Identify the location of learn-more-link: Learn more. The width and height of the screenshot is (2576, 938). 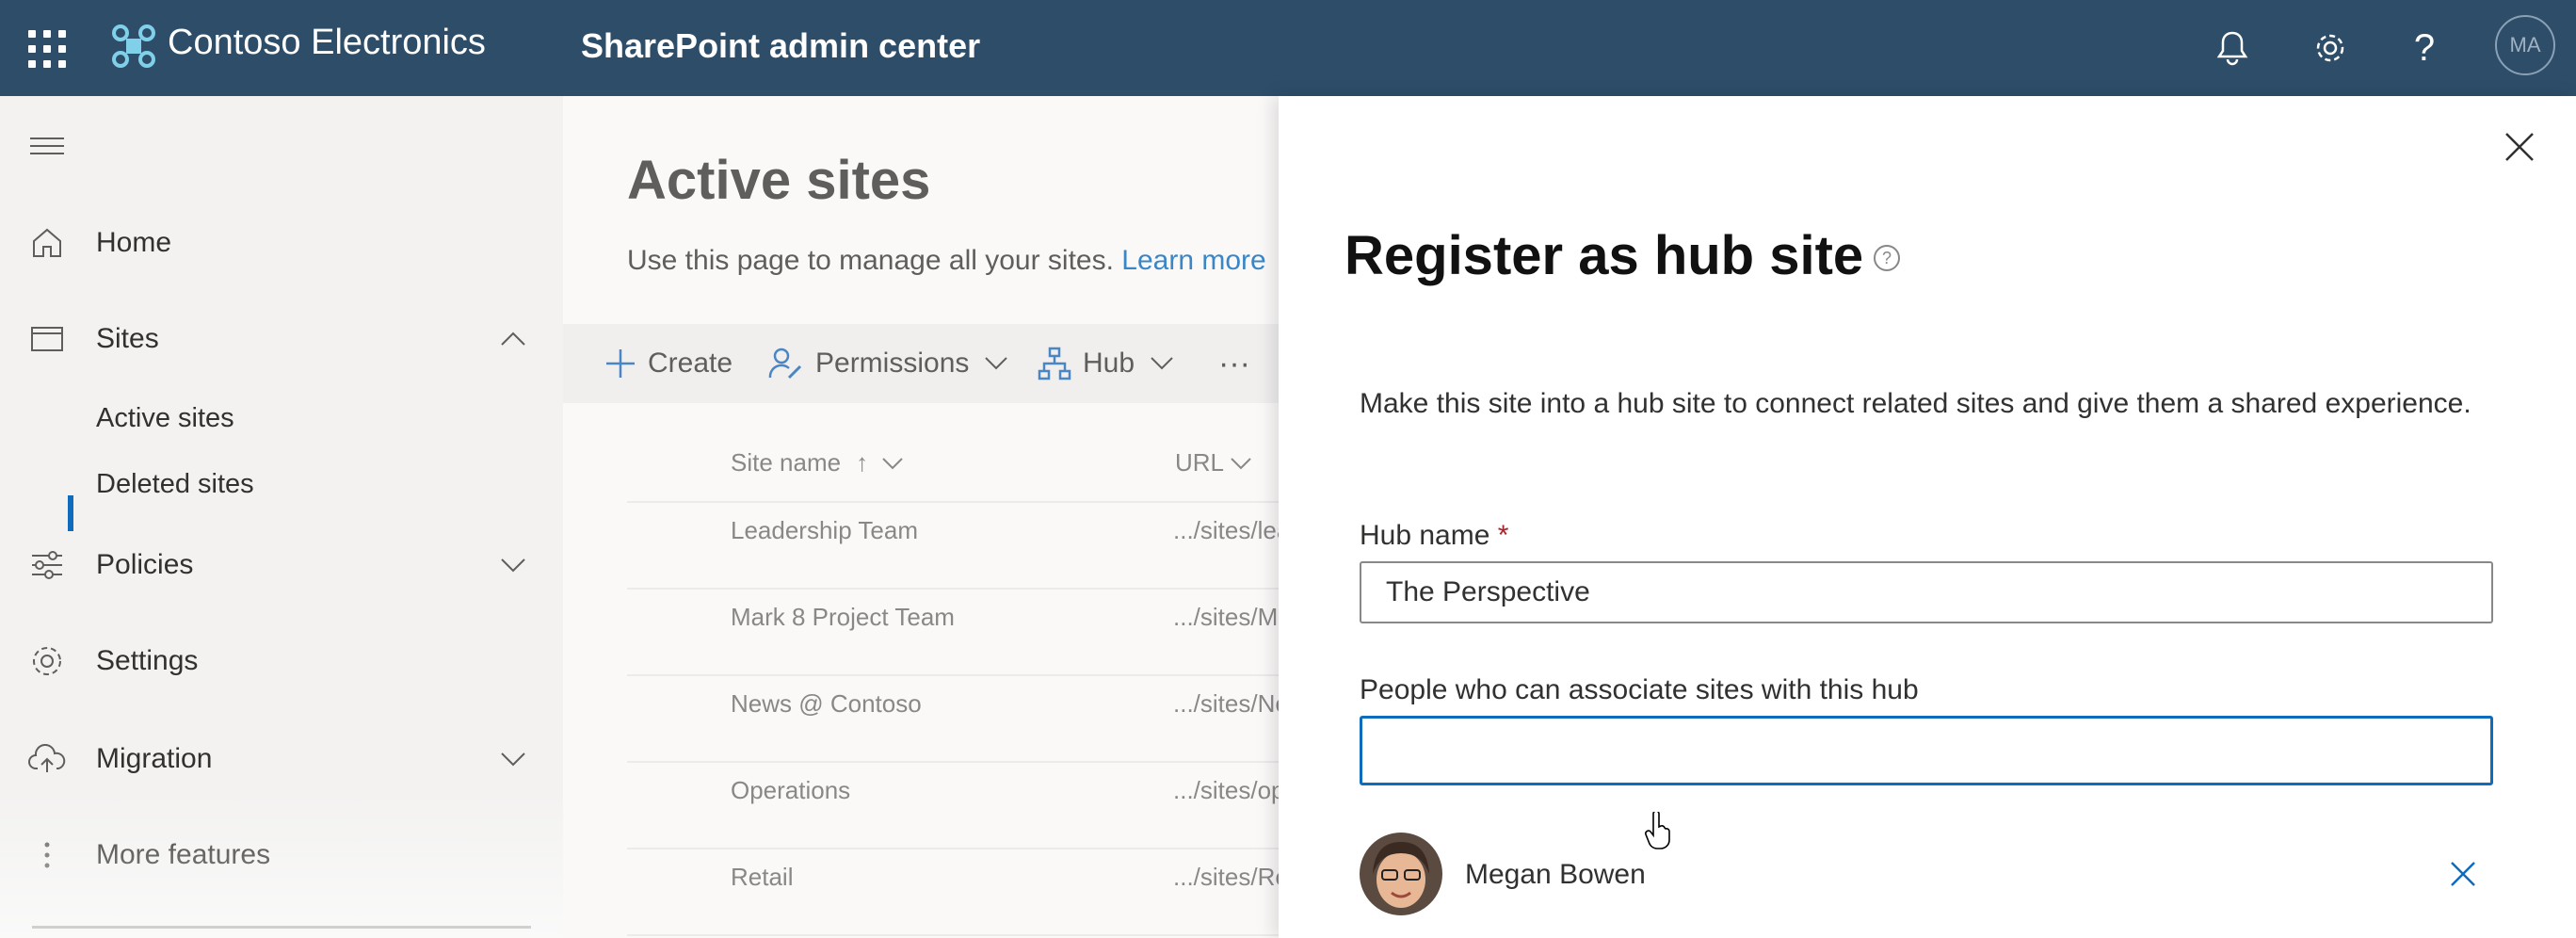
(1193, 260).